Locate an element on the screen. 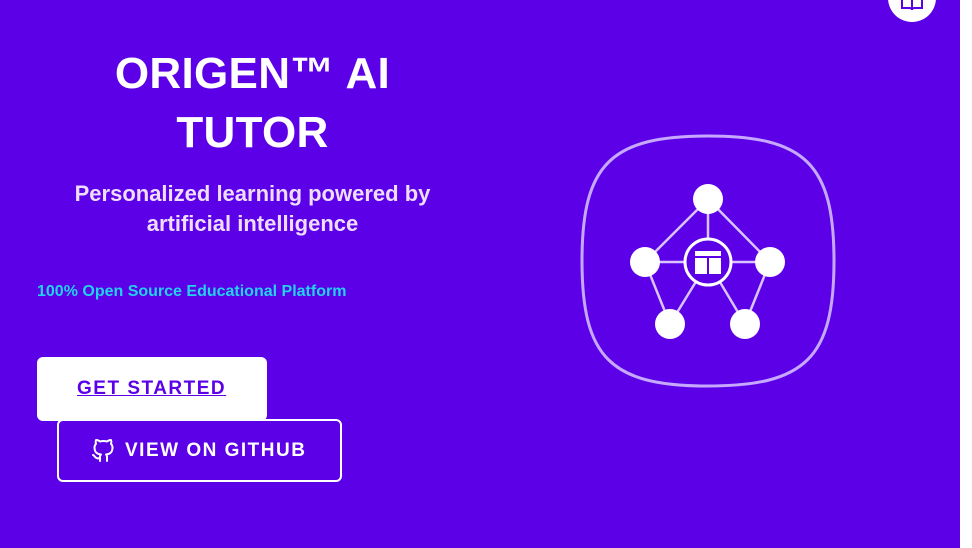  github-icon is located at coordinates (103, 450).